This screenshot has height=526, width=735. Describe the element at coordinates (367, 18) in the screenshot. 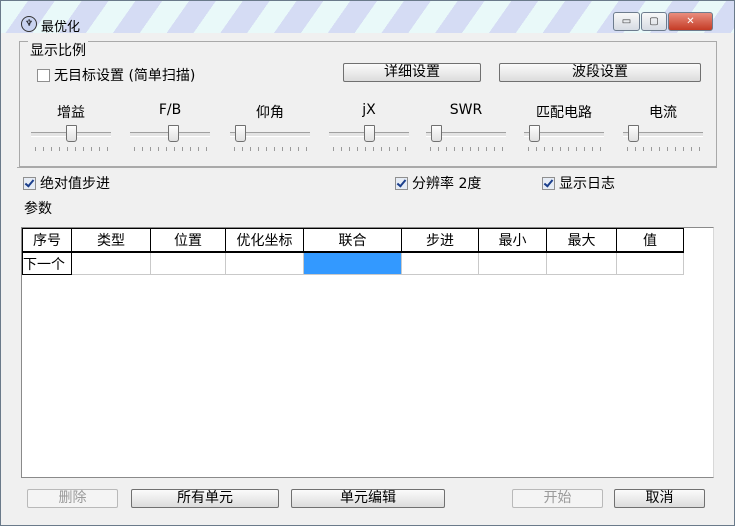

I see `title-bar: ♆ 最优化 ▭ ▢ ✕` at that location.